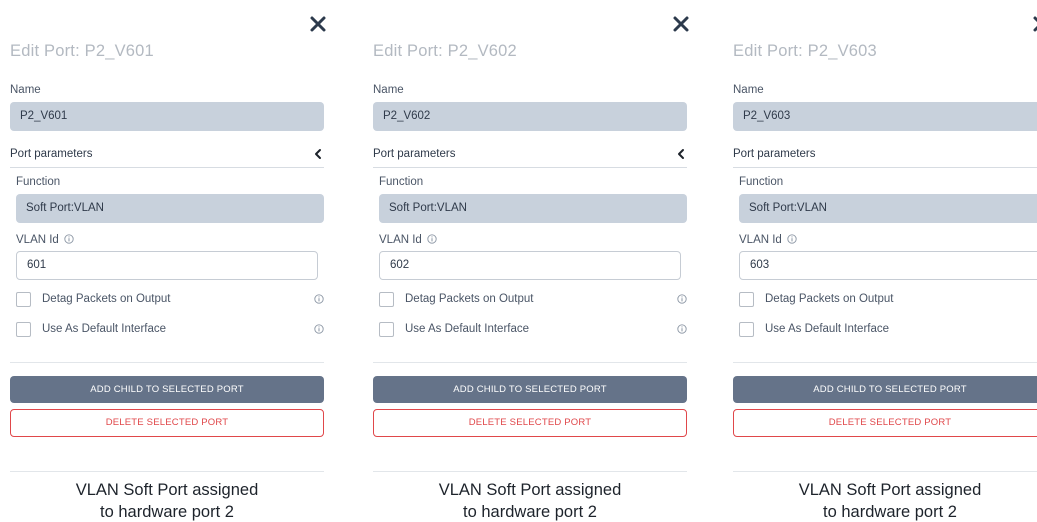  Describe the element at coordinates (805, 51) in the screenshot. I see `page-title: Edit Port: P2_V603` at that location.